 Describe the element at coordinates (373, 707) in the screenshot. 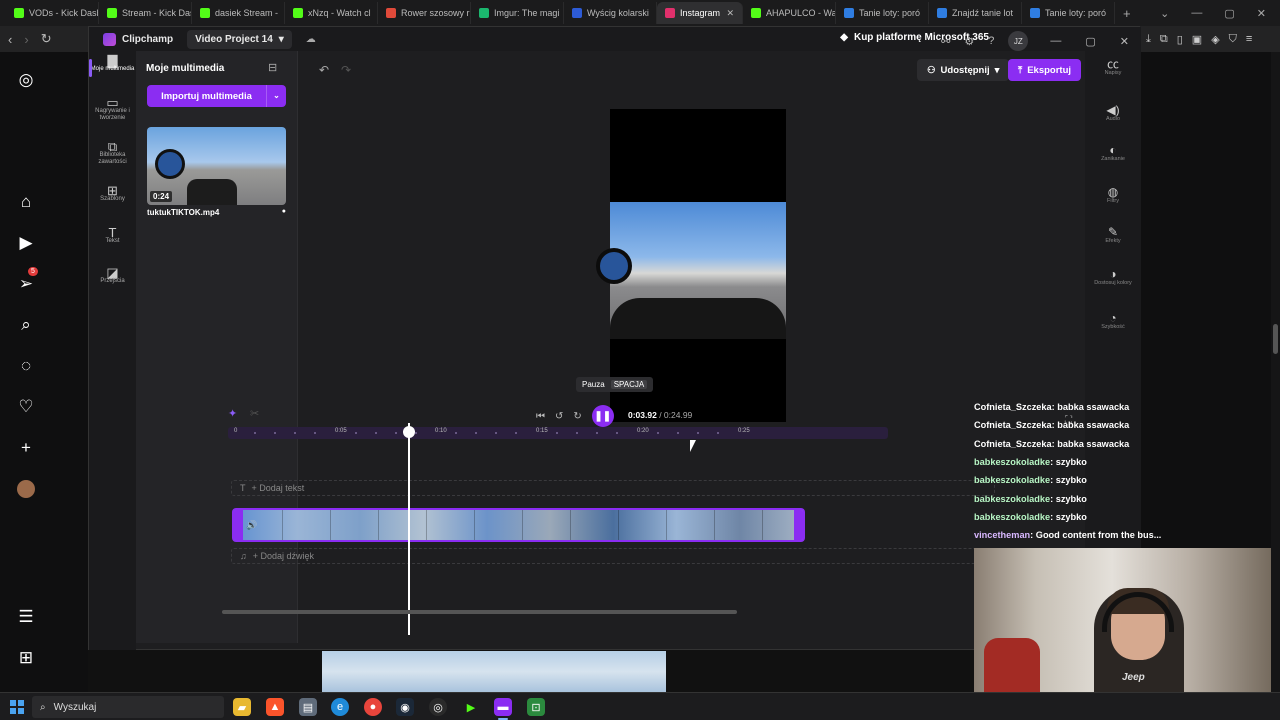

I see `chrome-icon: ●` at that location.